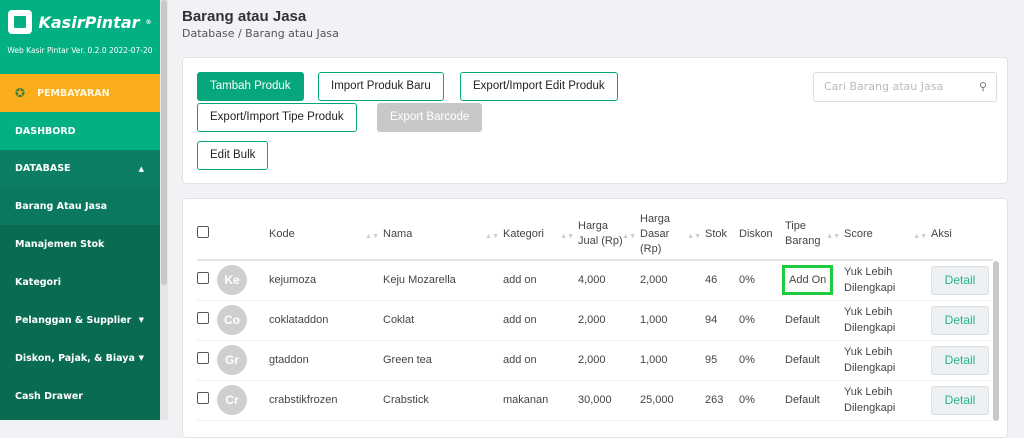 This screenshot has height=438, width=1024. I want to click on stok: 263, so click(722, 400).